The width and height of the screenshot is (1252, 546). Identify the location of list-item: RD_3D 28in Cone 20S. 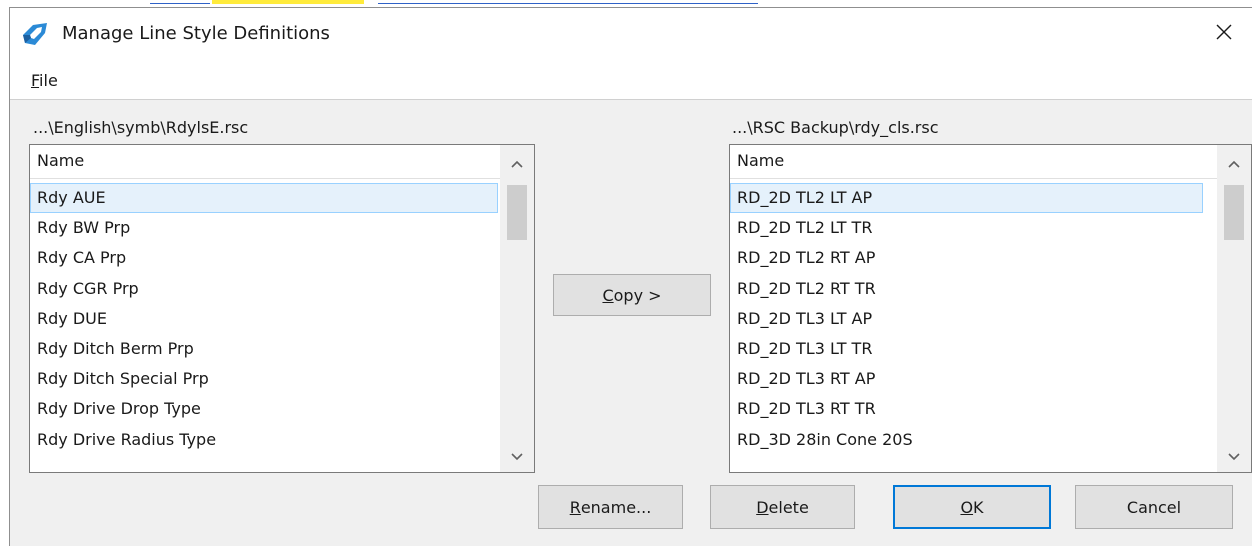
(966, 440).